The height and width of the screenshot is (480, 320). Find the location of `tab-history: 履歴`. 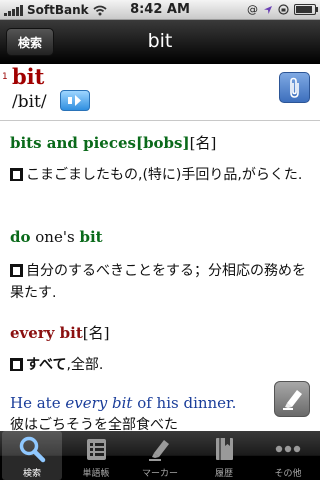

tab-history: 履歴 is located at coordinates (224, 455).